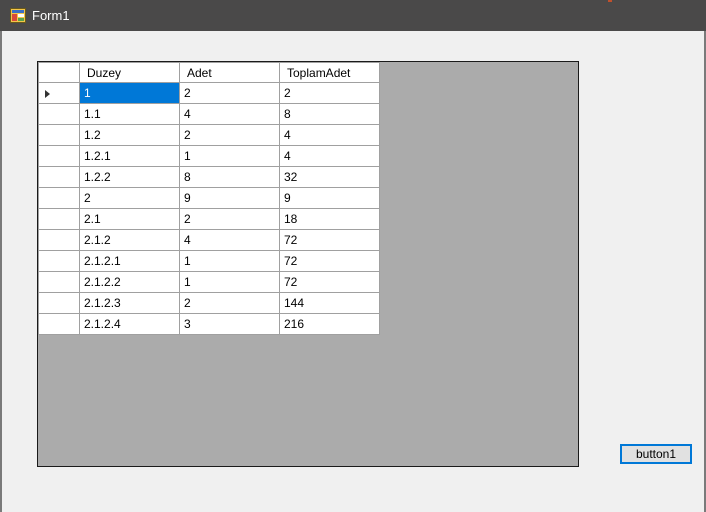  Describe the element at coordinates (229, 324) in the screenshot. I see `table-cell: 3` at that location.